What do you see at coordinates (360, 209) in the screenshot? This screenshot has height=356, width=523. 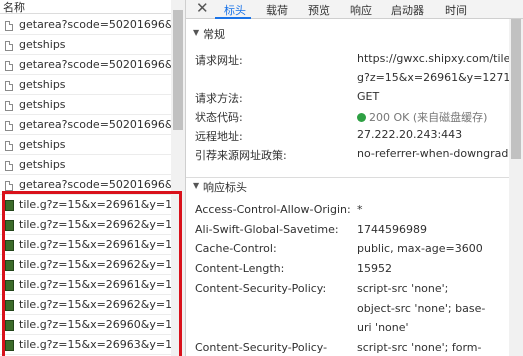 I see `response-header-value: *` at bounding box center [360, 209].